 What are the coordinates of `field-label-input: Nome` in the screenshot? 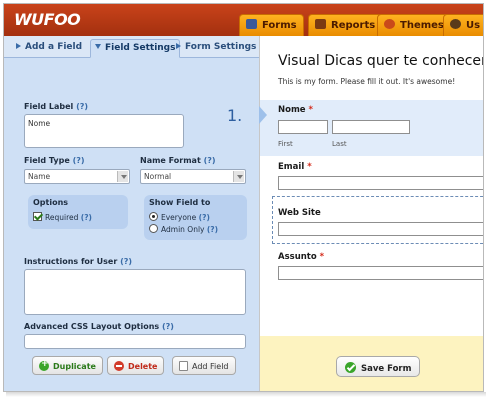 It's located at (104, 131).